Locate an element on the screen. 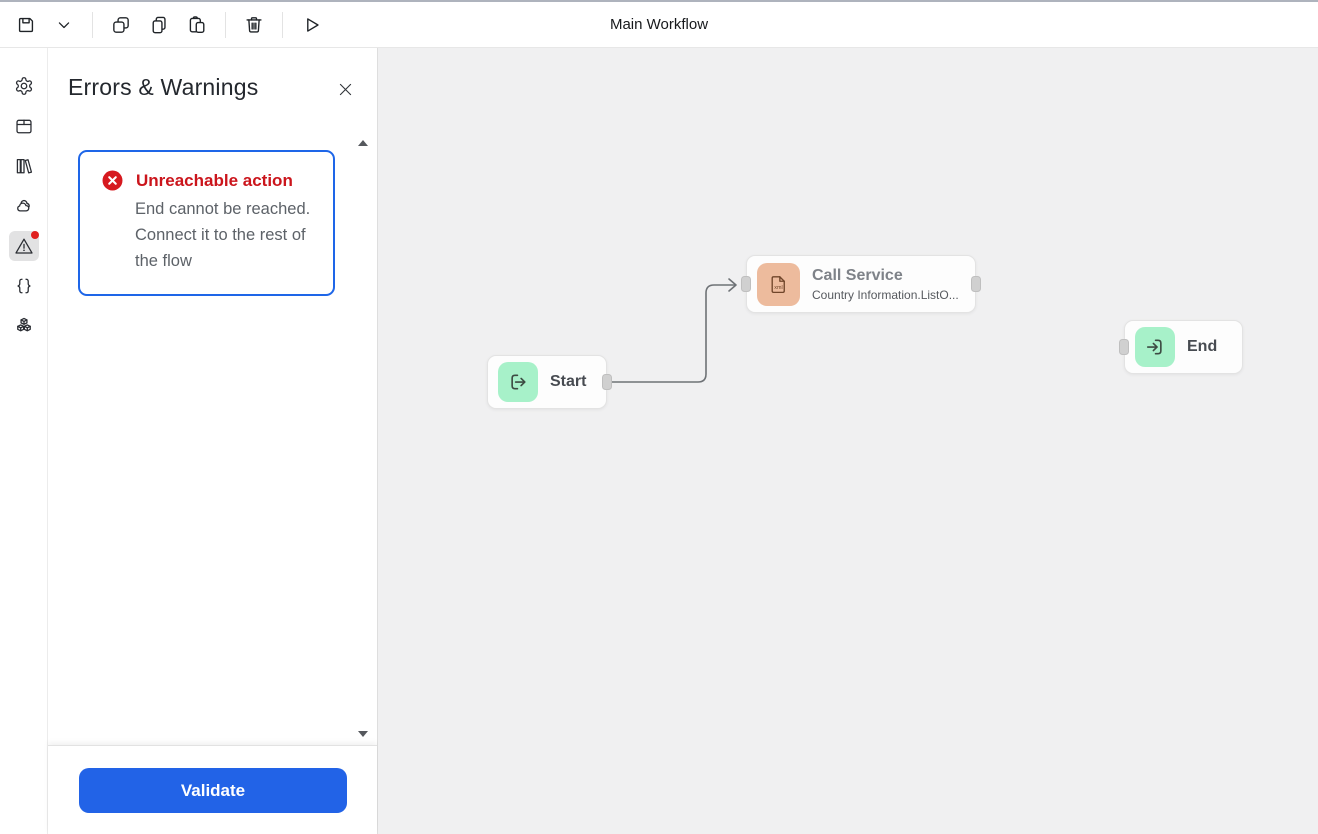  xml-document-icon: xml is located at coordinates (778, 284).